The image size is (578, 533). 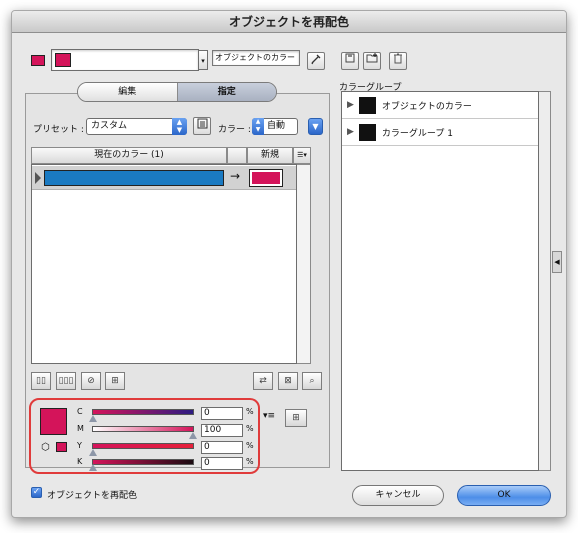 What do you see at coordinates (58, 130) in the screenshot?
I see `preset-label: プリセット :` at bounding box center [58, 130].